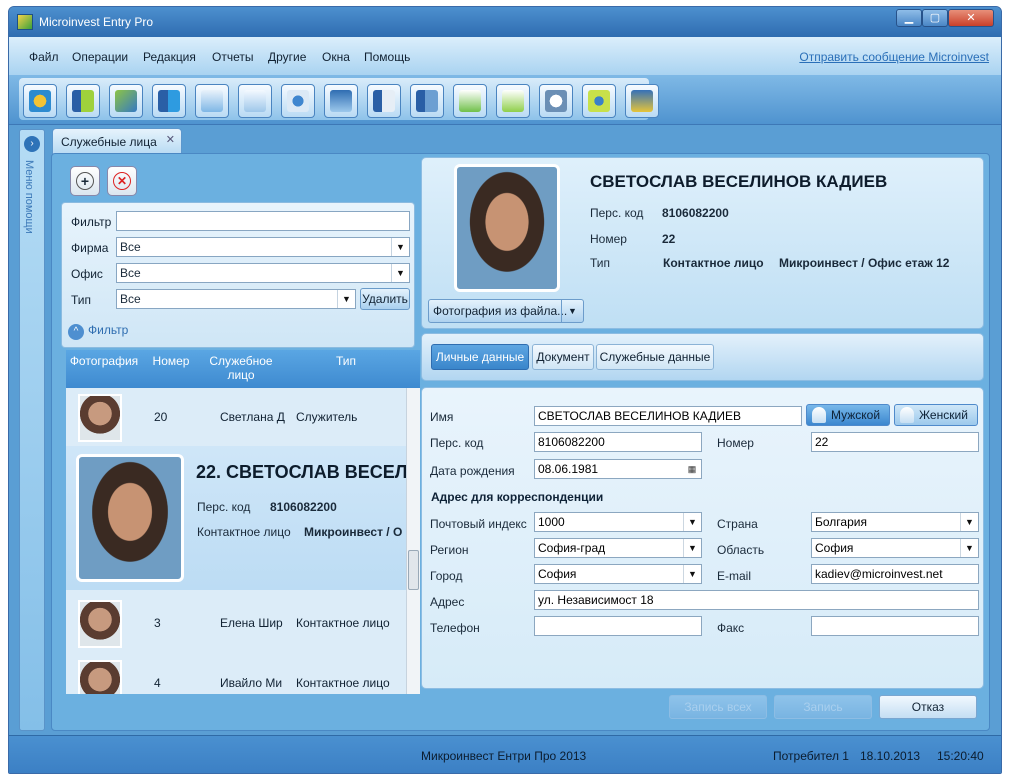  I want to click on help-menu-panel: › Меню помощи, so click(32, 430).